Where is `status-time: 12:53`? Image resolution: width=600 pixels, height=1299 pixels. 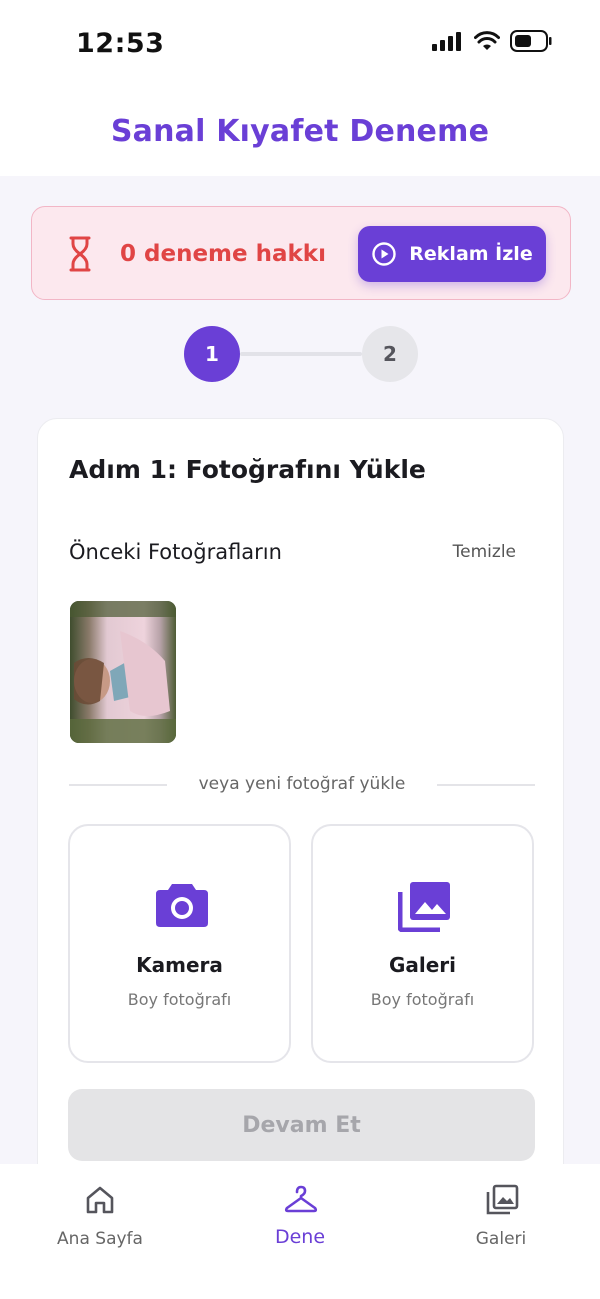
status-time: 12:53 is located at coordinates (120, 43).